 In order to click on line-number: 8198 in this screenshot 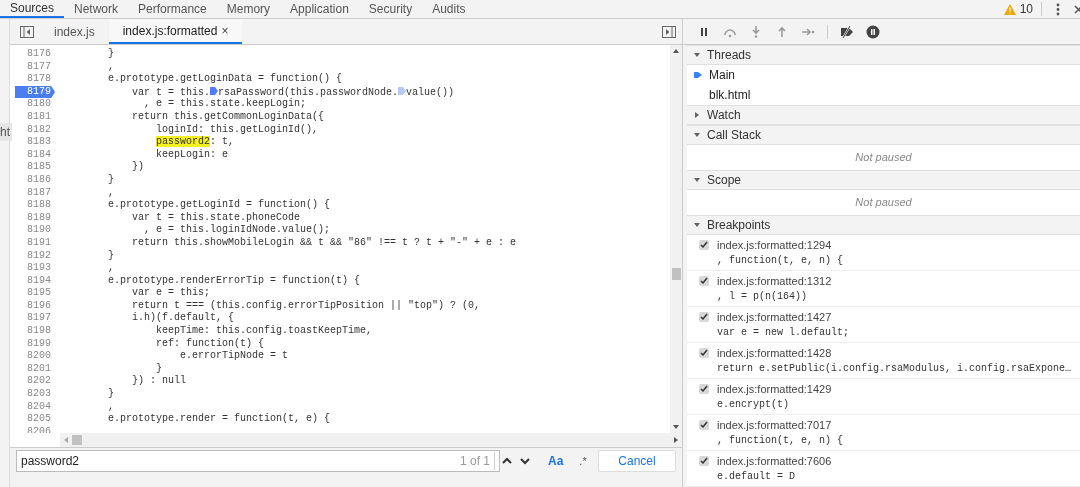, I will do `click(35, 331)`.